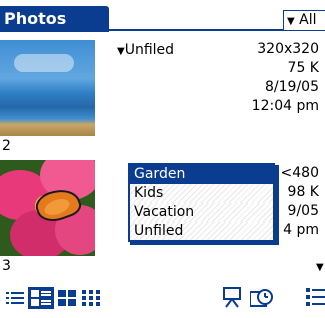  I want to click on popup-item-vacation: Vacation, so click(201, 212).